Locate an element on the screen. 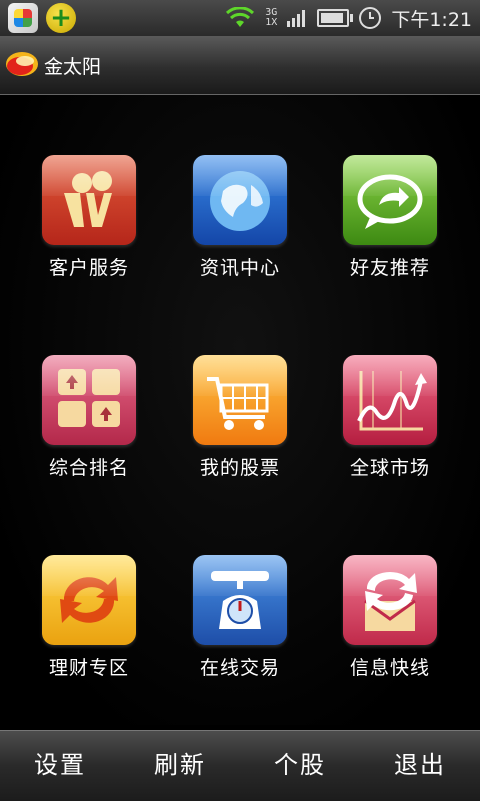 The height and width of the screenshot is (801, 480). signal-icon is located at coordinates (296, 18).